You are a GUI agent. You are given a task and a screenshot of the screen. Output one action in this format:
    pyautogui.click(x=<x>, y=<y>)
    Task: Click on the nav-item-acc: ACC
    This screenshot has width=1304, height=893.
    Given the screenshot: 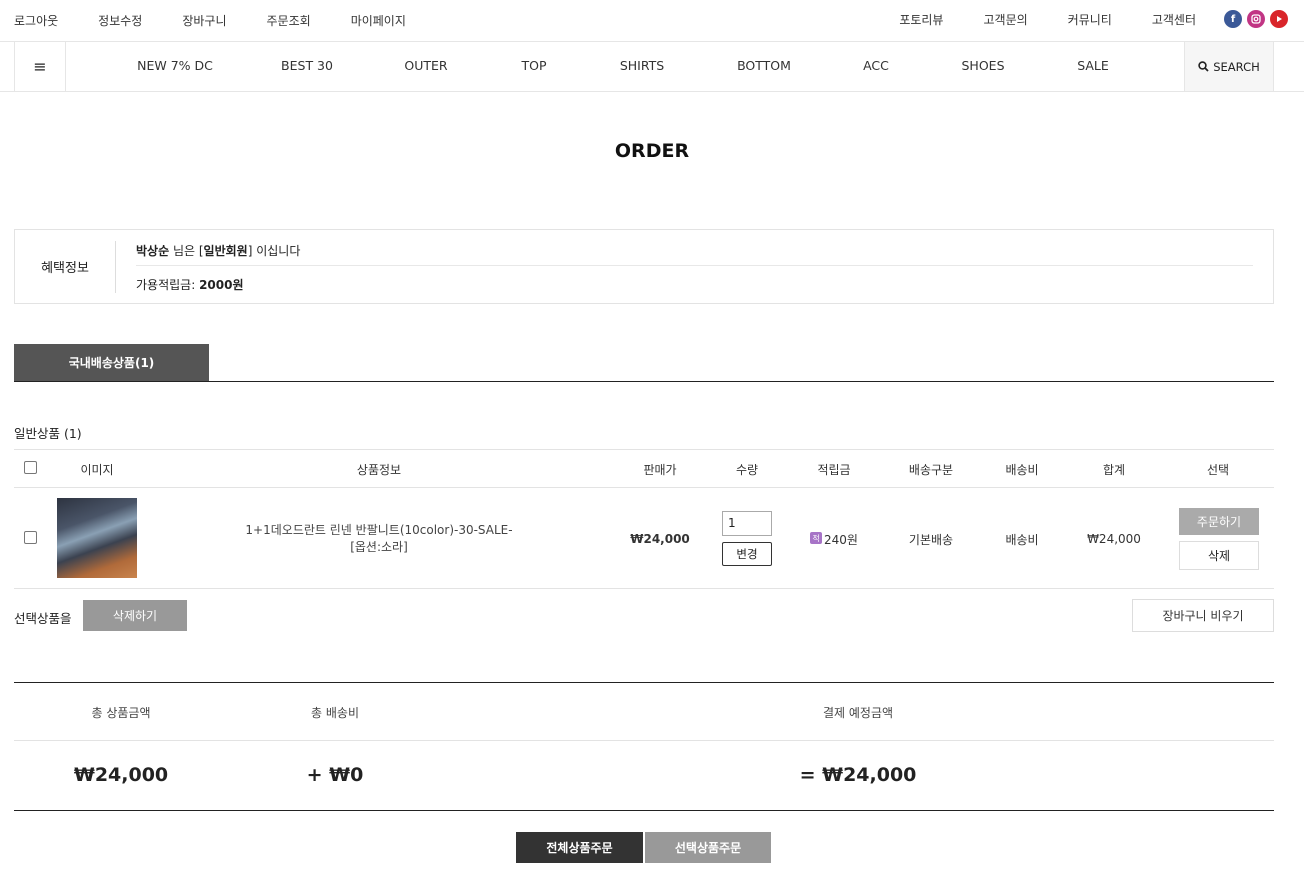 What is the action you would take?
    pyautogui.click(x=876, y=65)
    